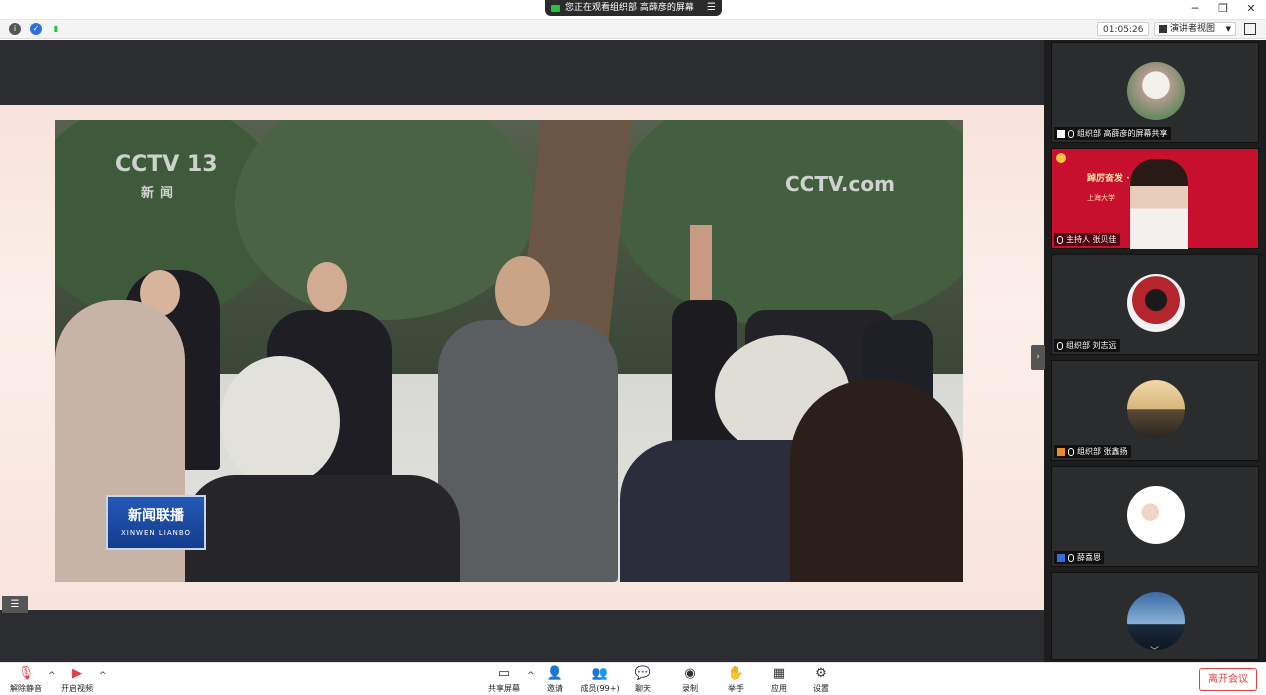  Describe the element at coordinates (504, 688) in the screenshot. I see `share-screen-label: 共享屏幕` at that location.